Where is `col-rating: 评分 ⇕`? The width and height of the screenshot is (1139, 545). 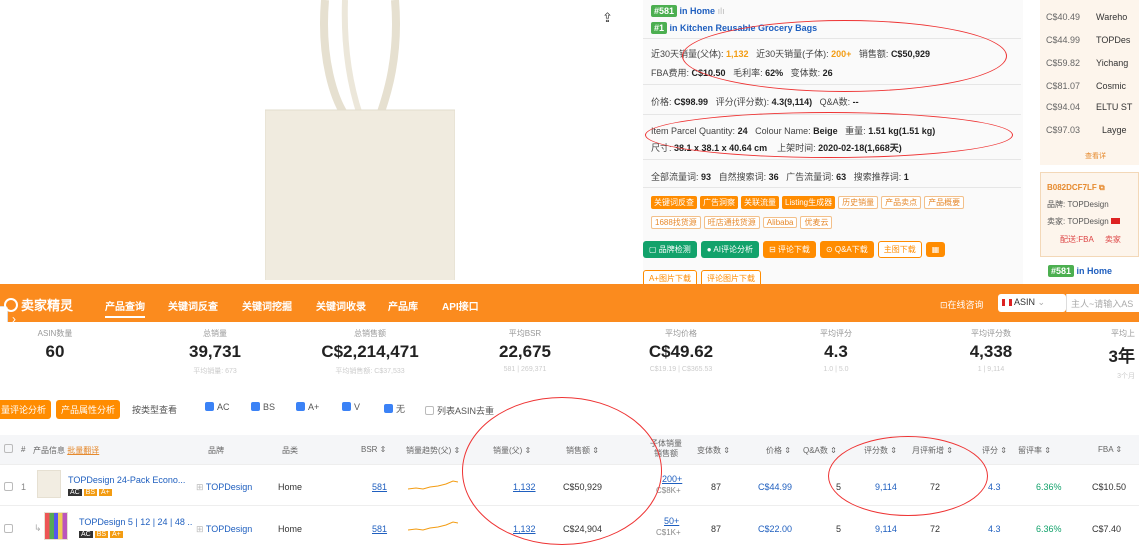
col-rating: 评分 ⇕ is located at coordinates (994, 450).